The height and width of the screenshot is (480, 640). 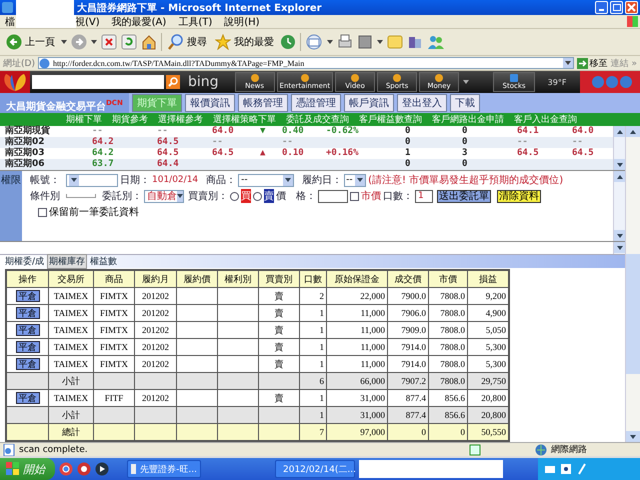 I want to click on menu-item: 我的最愛(A), so click(x=139, y=21).